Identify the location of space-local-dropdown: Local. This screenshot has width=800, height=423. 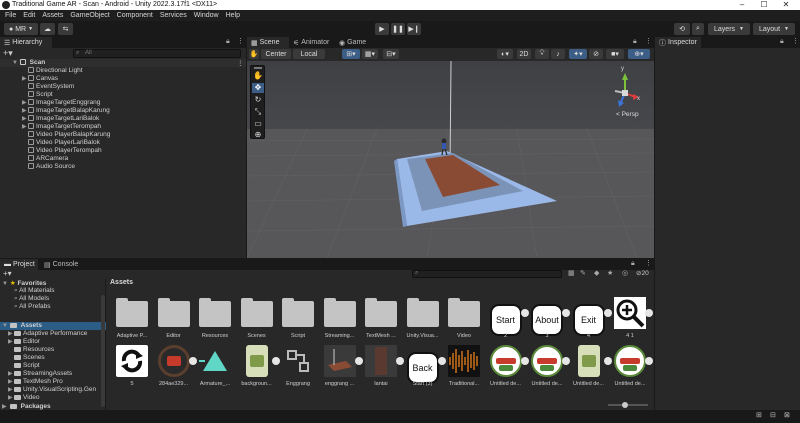
(309, 54).